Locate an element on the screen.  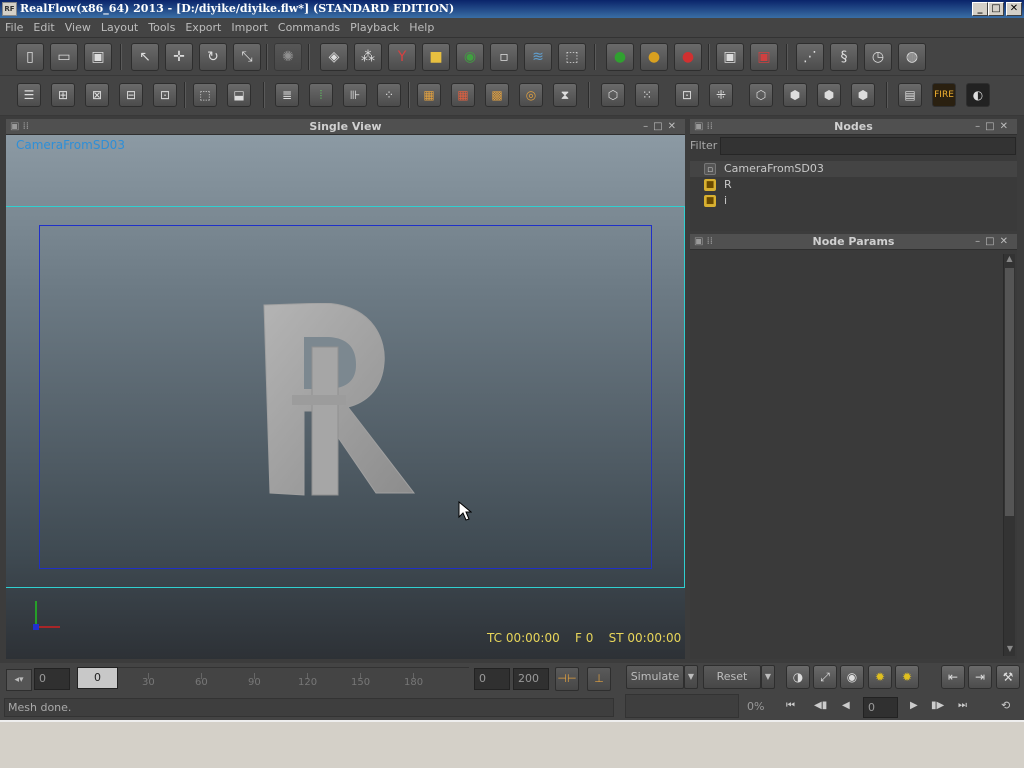
minimize-button: _ is located at coordinates (980, 9).